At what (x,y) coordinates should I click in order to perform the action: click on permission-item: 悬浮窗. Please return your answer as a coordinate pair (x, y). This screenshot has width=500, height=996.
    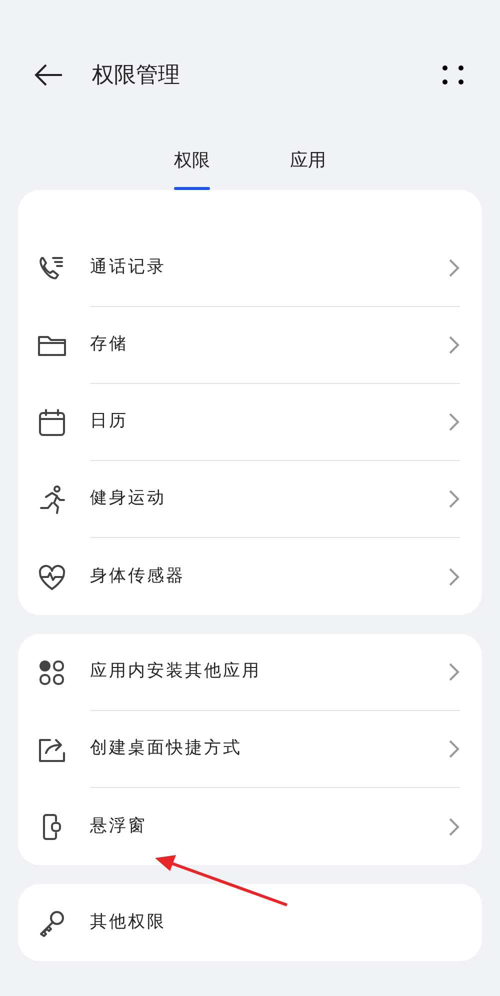
    Looking at the image, I should click on (118, 827).